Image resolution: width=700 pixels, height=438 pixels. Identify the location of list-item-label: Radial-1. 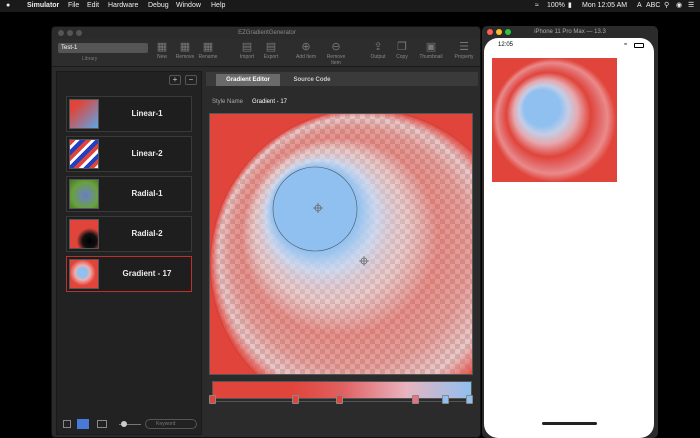
(147, 193).